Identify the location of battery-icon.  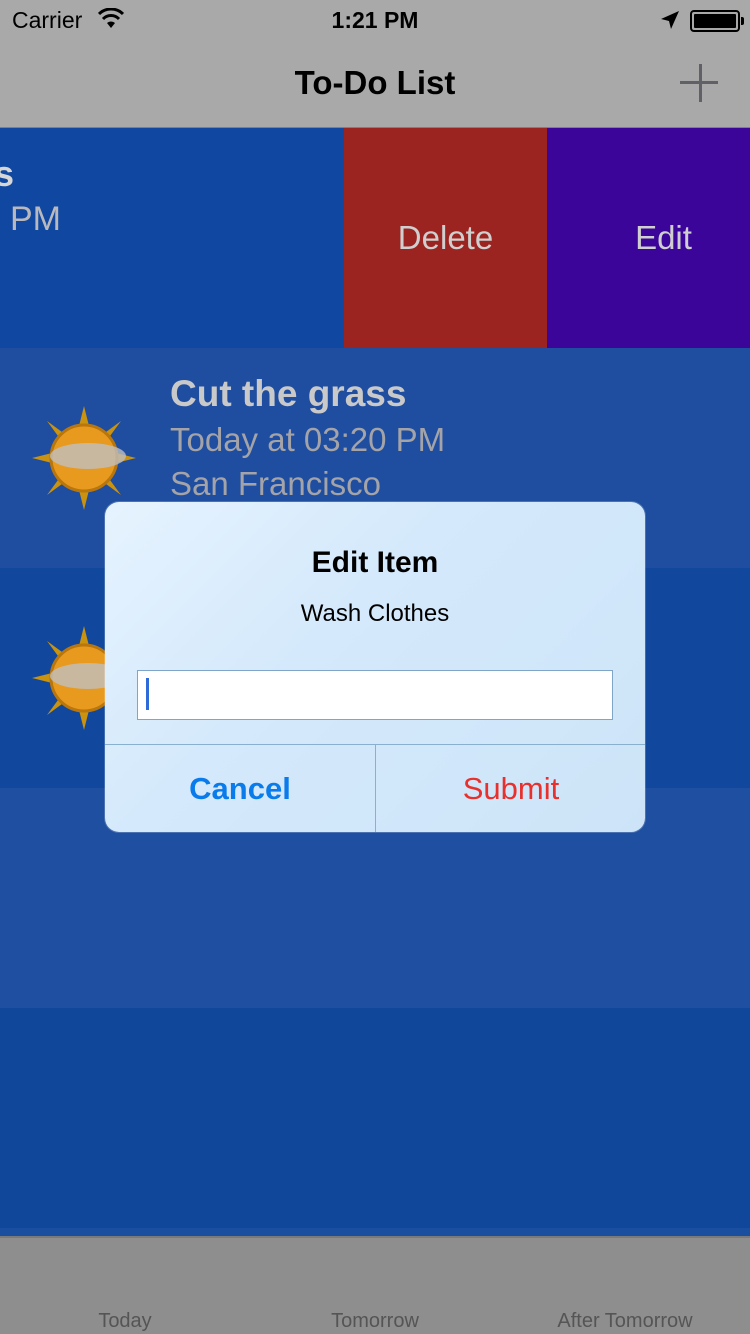
(717, 21).